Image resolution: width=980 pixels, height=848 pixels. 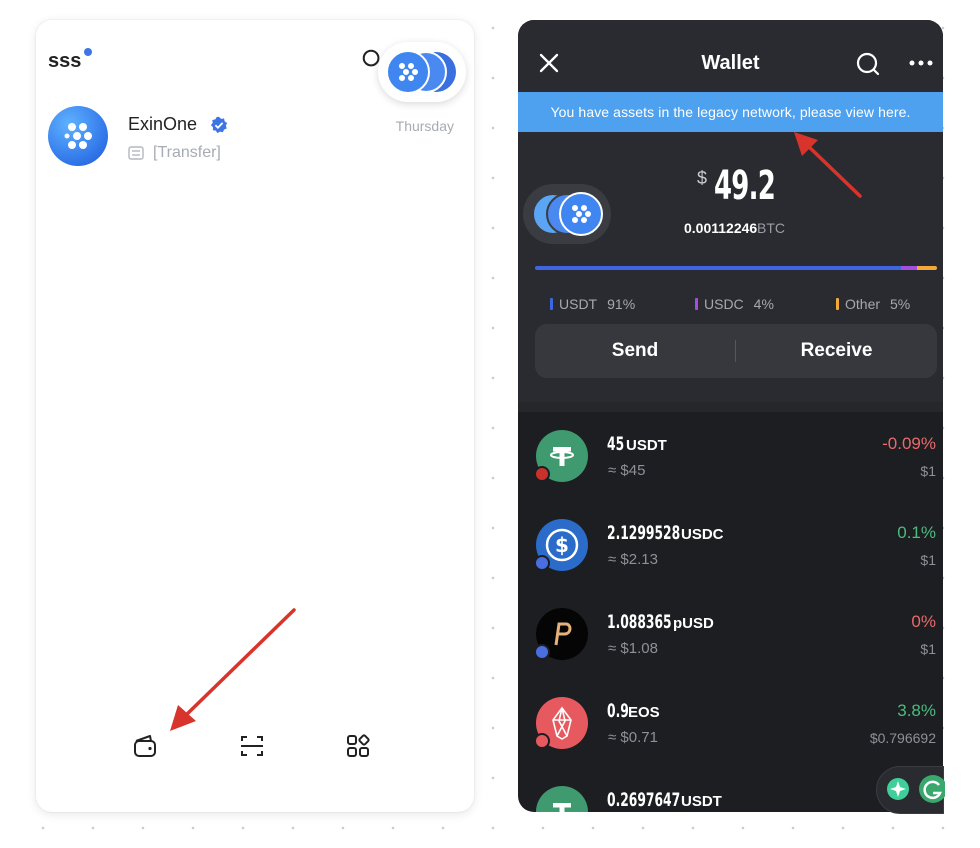 What do you see at coordinates (873, 304) in the screenshot?
I see `legend-other: Other 5%` at bounding box center [873, 304].